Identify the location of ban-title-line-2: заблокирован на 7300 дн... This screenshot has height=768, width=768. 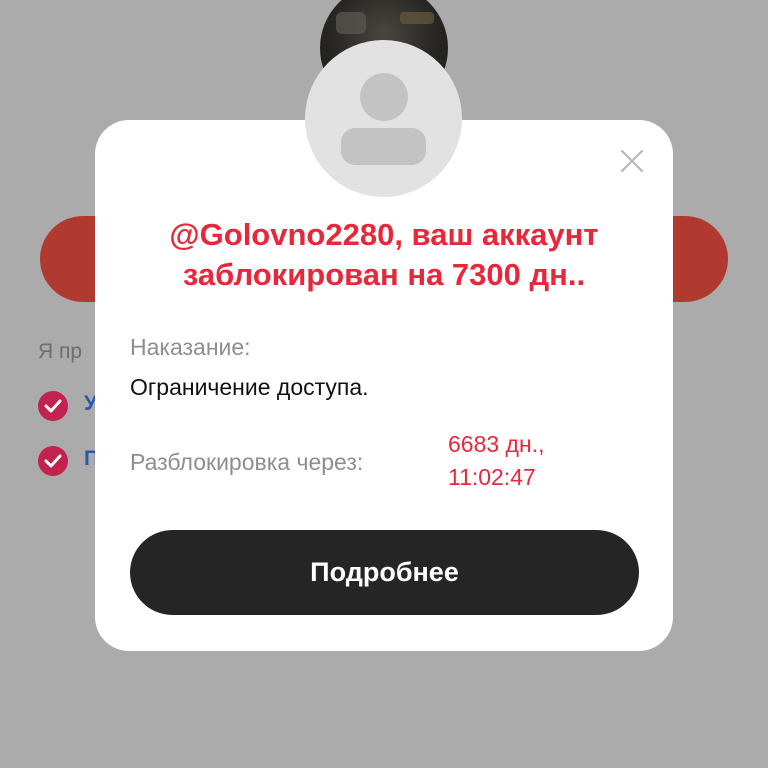
(384, 274).